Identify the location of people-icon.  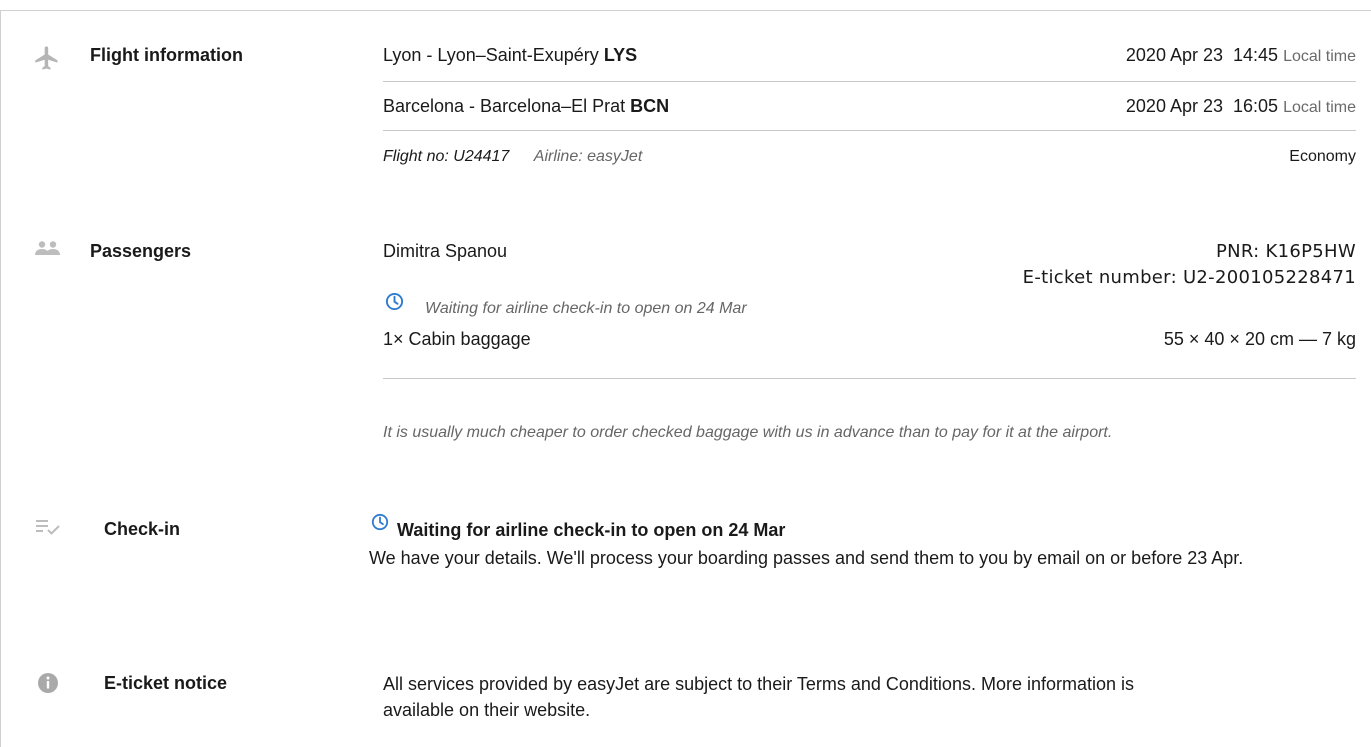
(47, 248).